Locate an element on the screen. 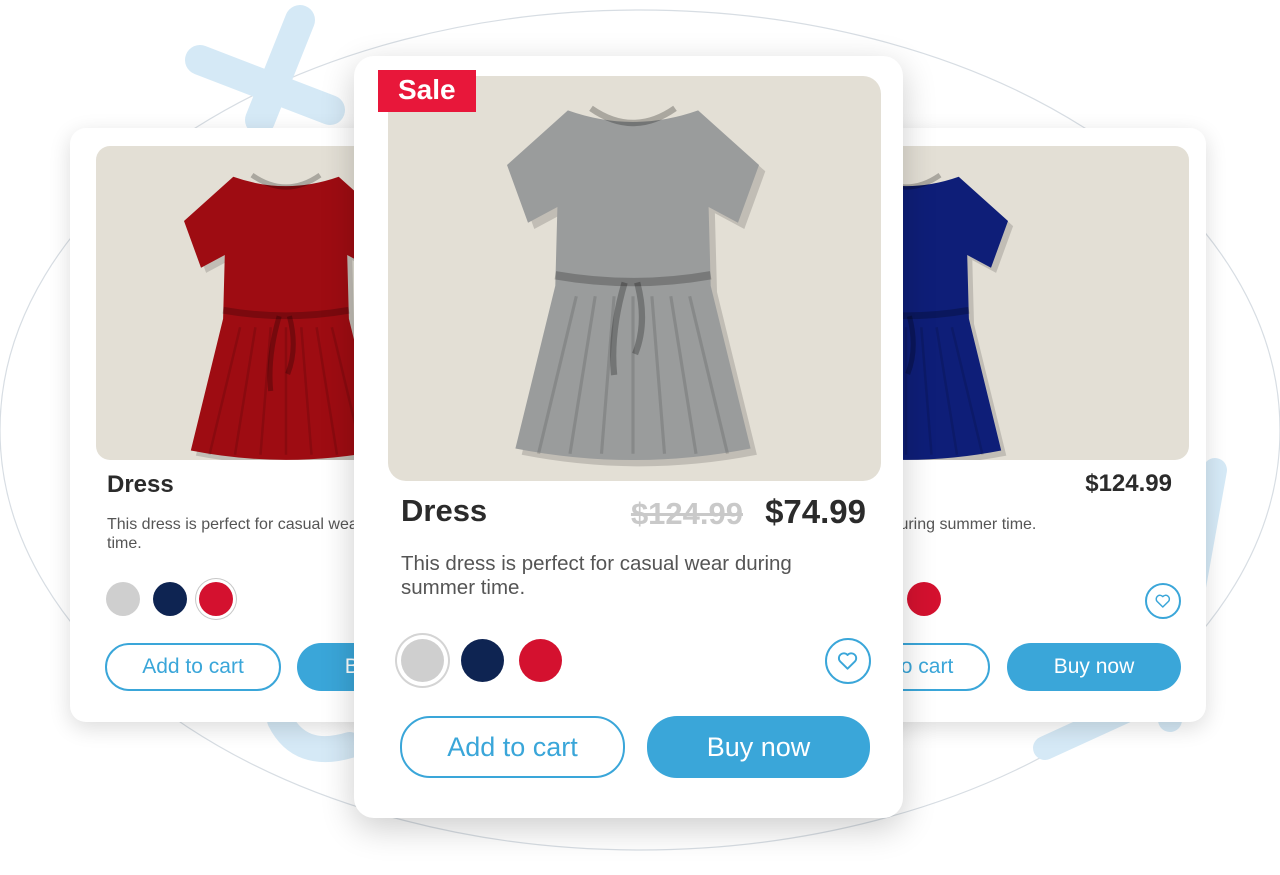 This screenshot has height=875, width=1280. sale-price: $74.99 is located at coordinates (815, 511).